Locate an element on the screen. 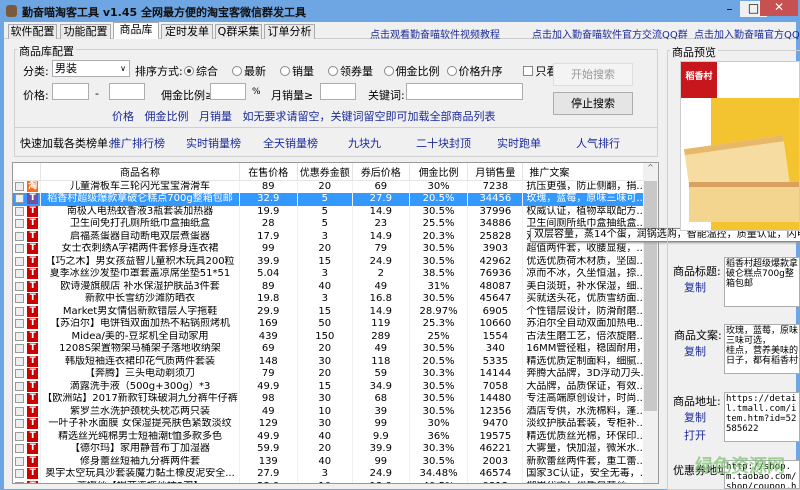 The image size is (800, 490). monthly-sales-input is located at coordinates (338, 91).